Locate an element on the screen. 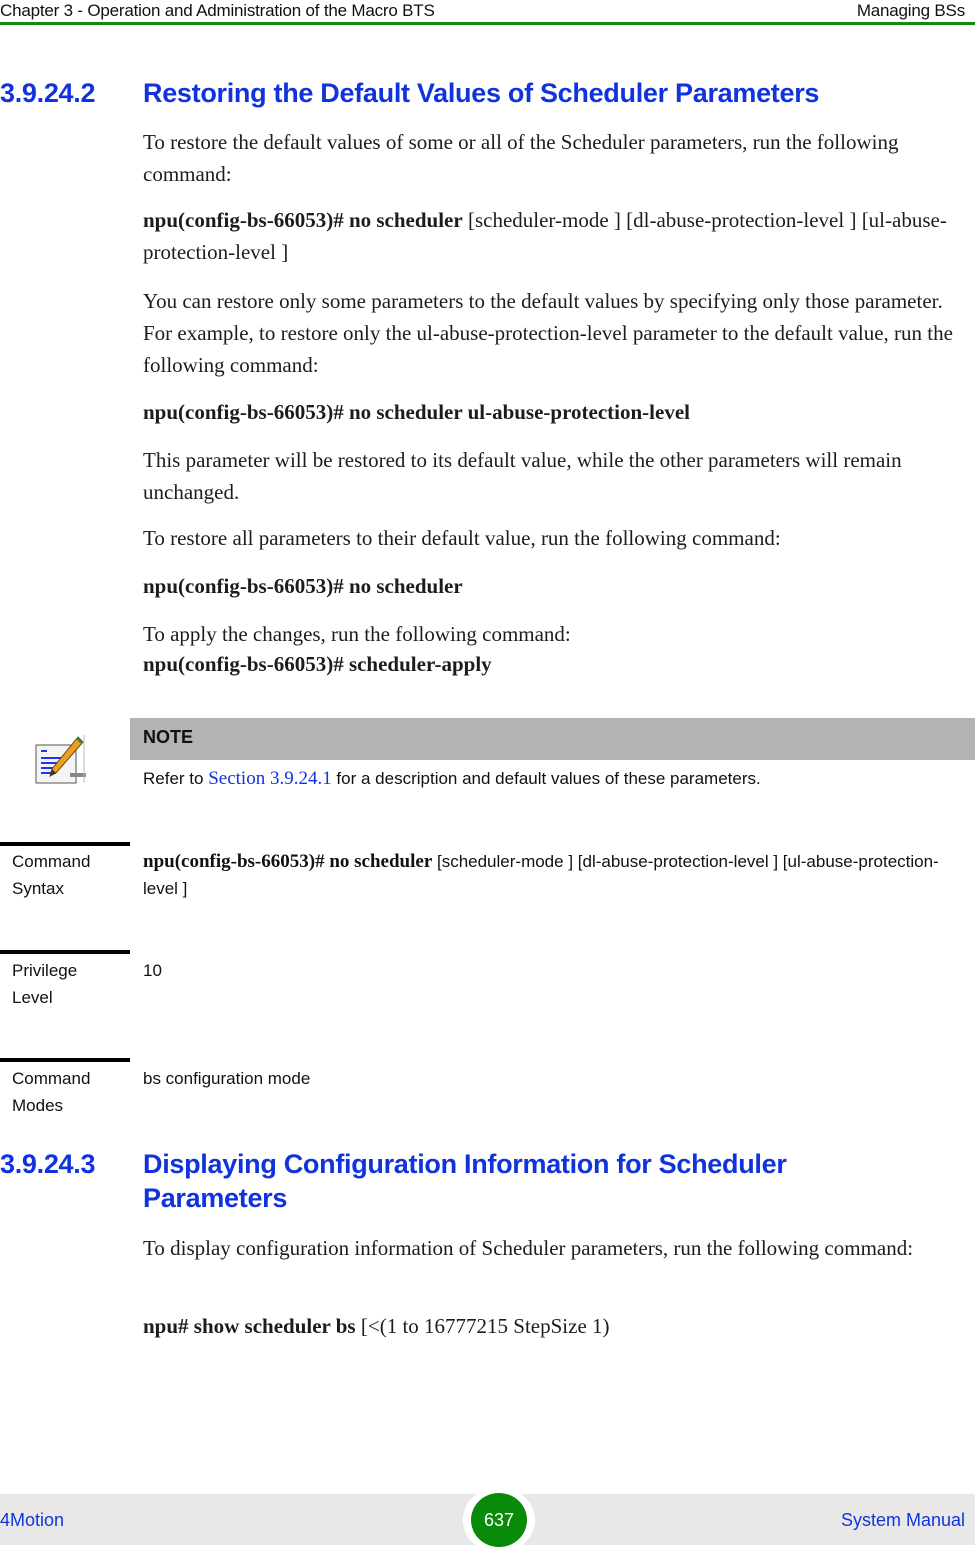 The height and width of the screenshot is (1553, 975). header-divider is located at coordinates (487, 23).